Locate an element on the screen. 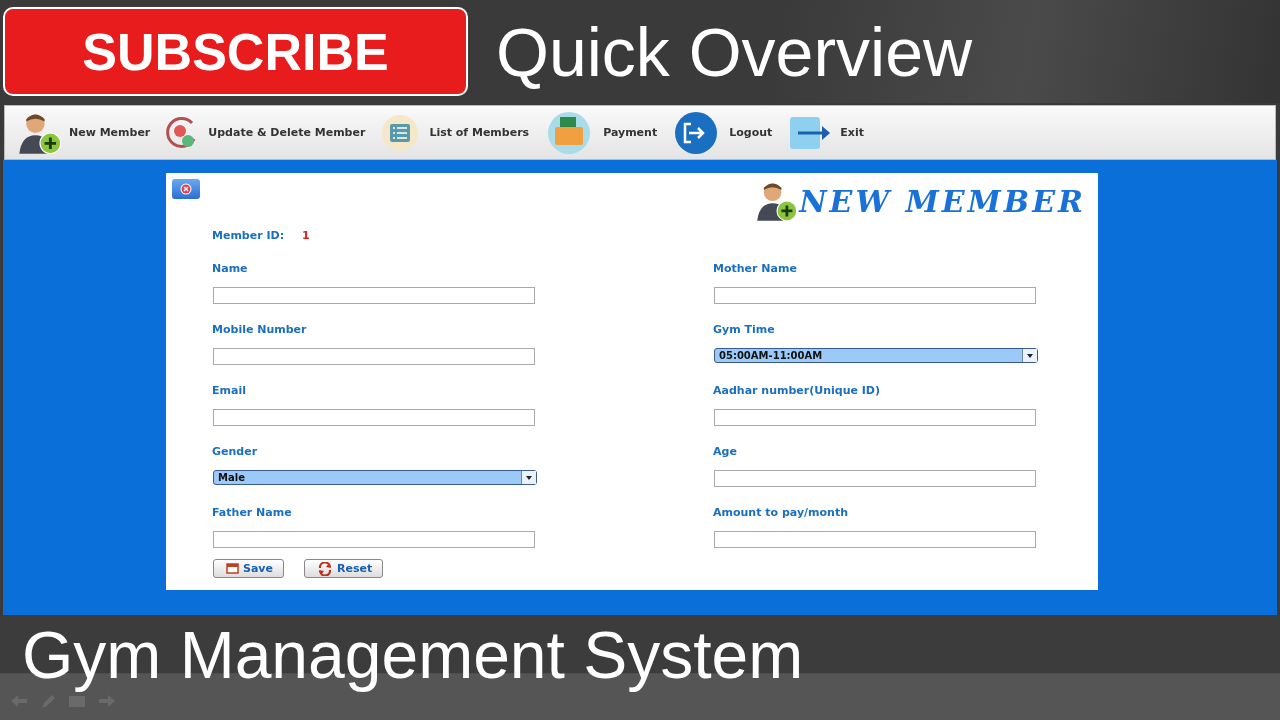  field-label: Amount to pay/month is located at coordinates (780, 512).